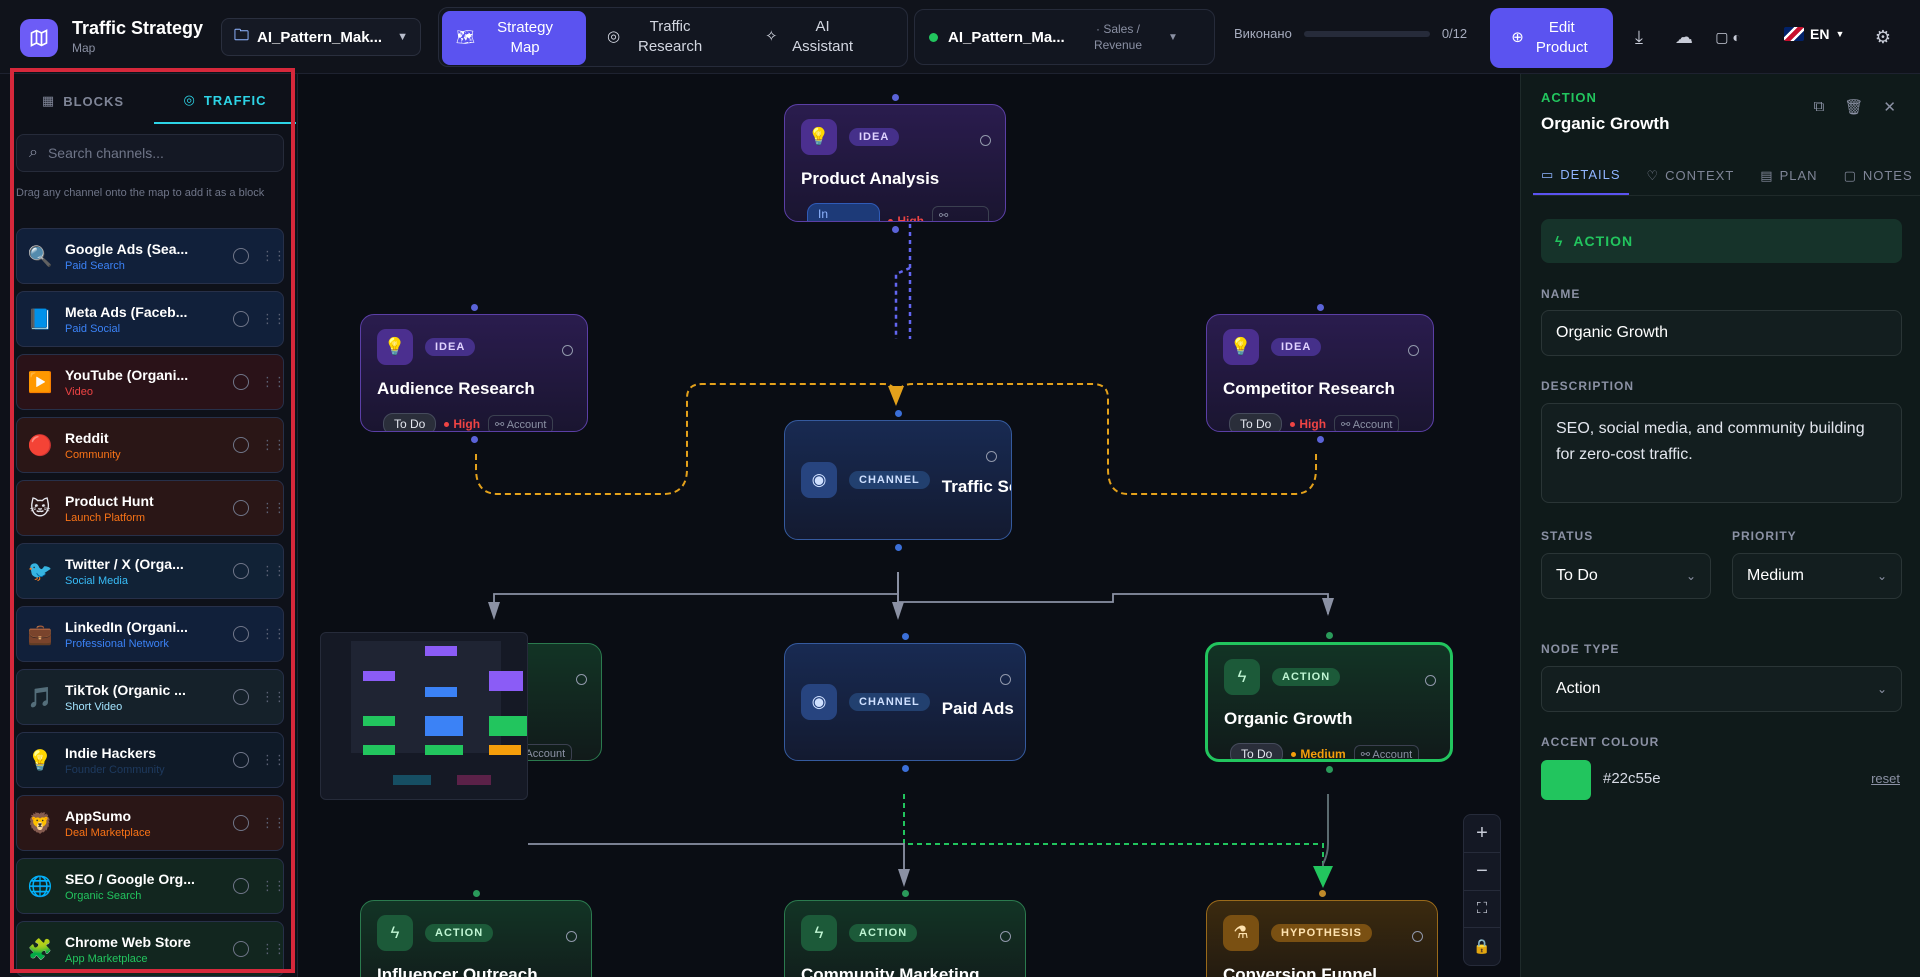 The height and width of the screenshot is (977, 1920). What do you see at coordinates (1721, 333) in the screenshot?
I see `name-field: Organic Growth` at bounding box center [1721, 333].